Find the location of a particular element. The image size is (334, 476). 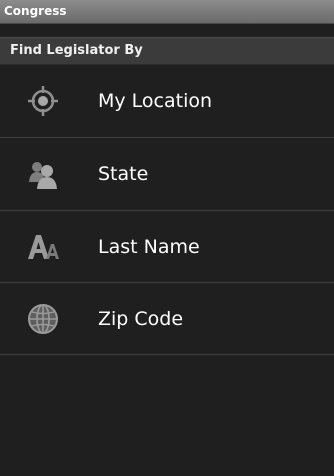

letters-aa-icon is located at coordinates (43, 247).